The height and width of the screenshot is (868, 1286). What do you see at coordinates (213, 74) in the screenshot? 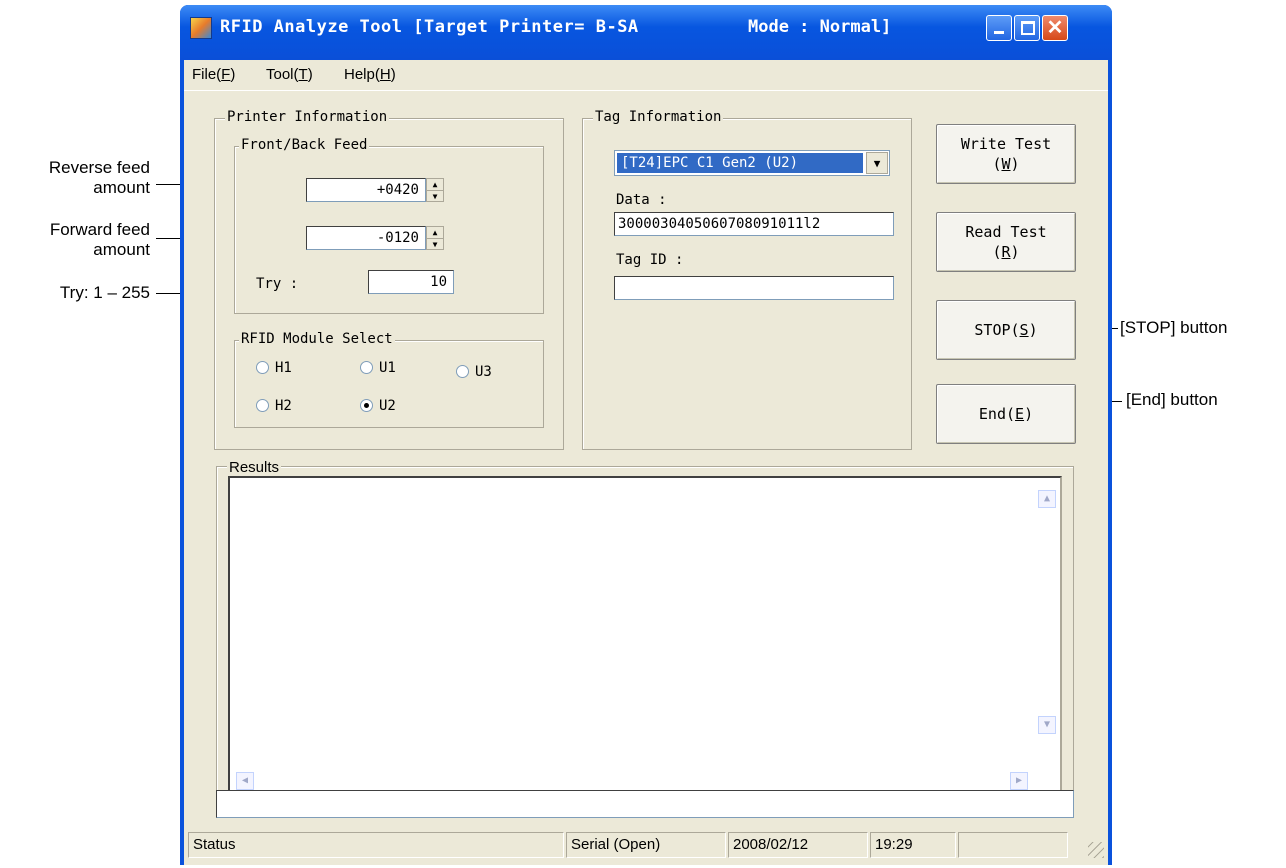
I see `menu-file: File(F)` at bounding box center [213, 74].